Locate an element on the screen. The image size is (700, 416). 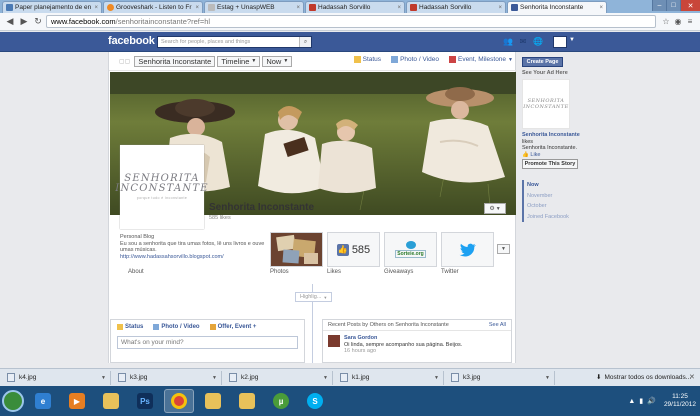
taskbar-app: S is located at coordinates (315, 401).